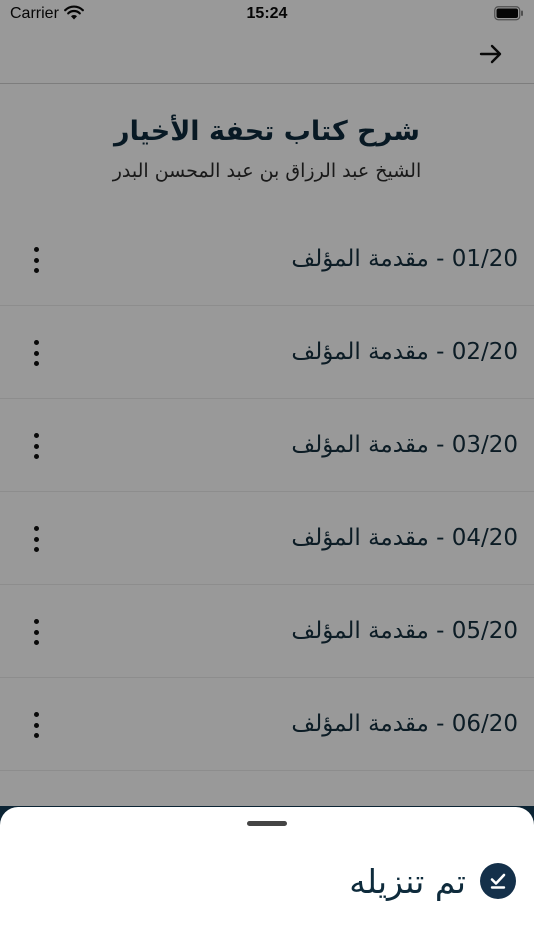 The image size is (534, 950). What do you see at coordinates (267, 823) in the screenshot?
I see `sheet-drag-handle` at bounding box center [267, 823].